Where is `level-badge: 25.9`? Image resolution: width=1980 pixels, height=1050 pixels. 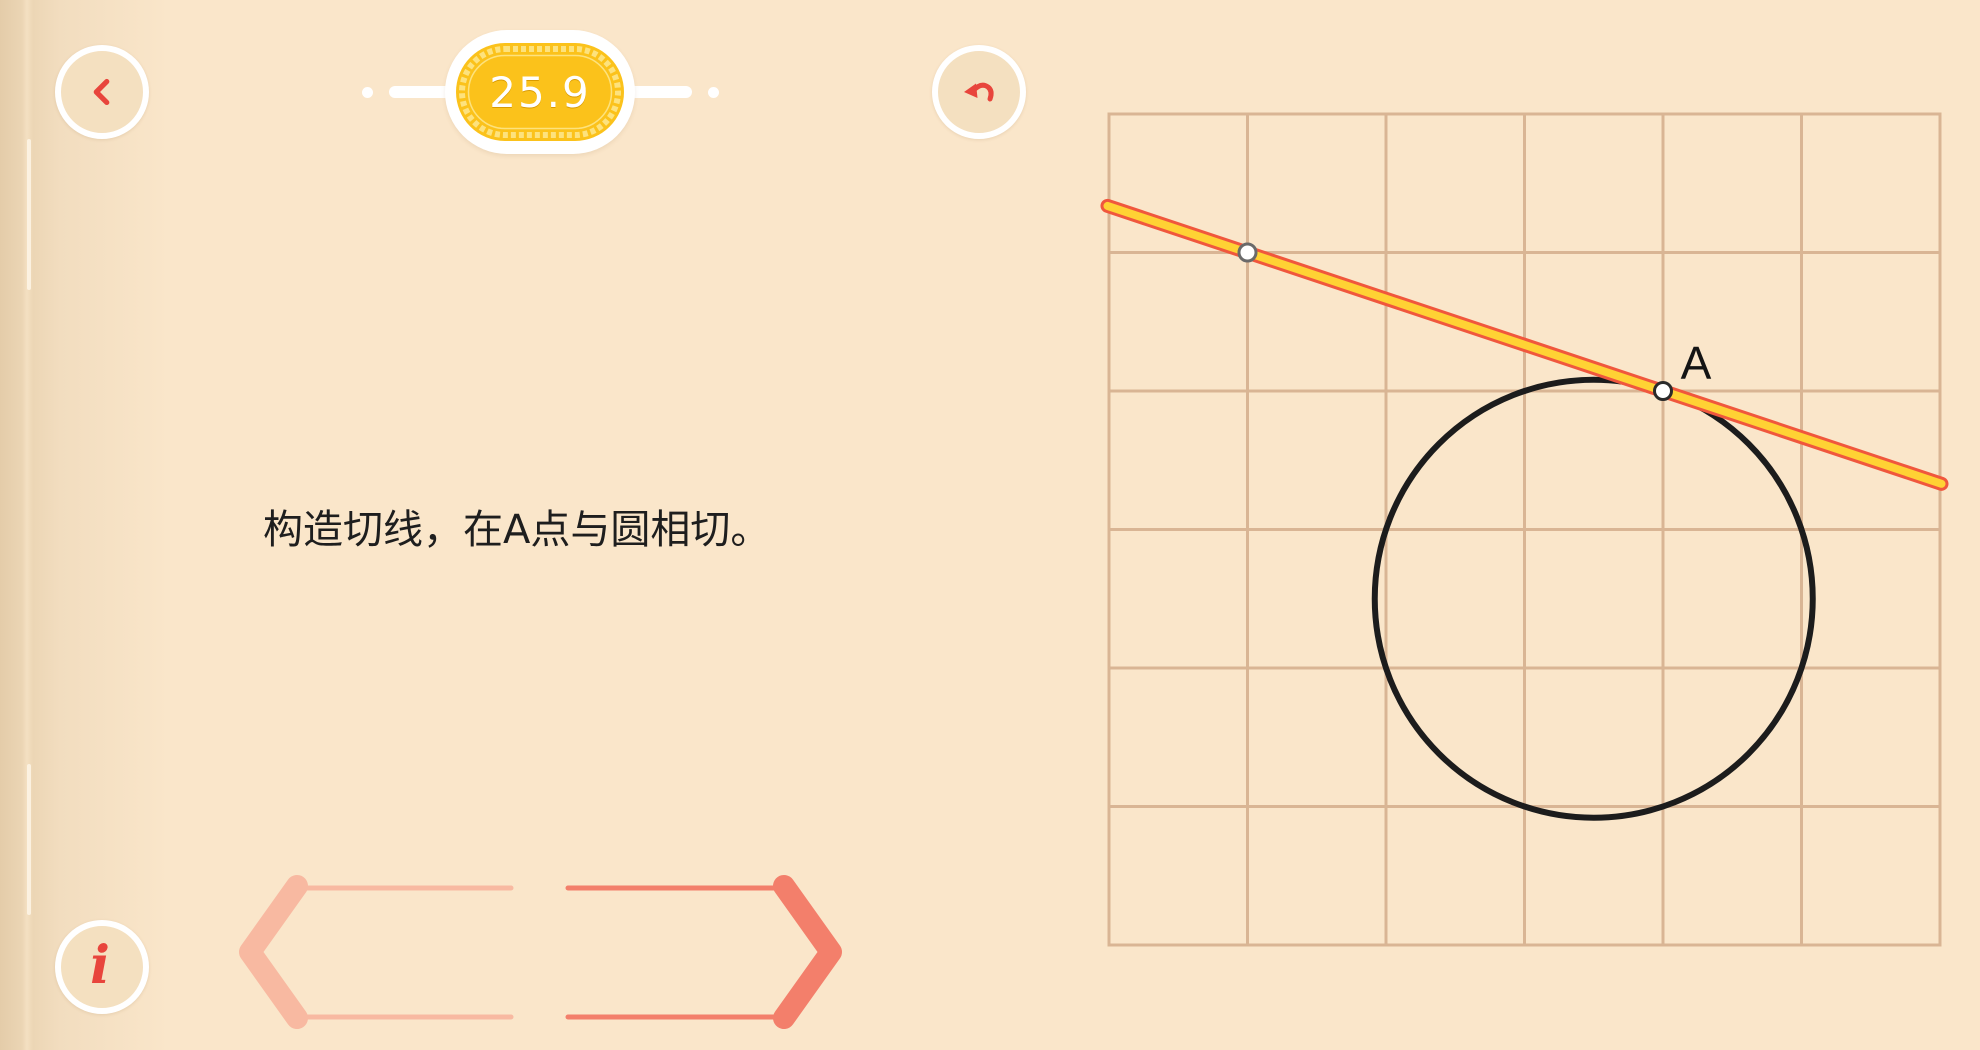 level-badge: 25.9 is located at coordinates (540, 92).